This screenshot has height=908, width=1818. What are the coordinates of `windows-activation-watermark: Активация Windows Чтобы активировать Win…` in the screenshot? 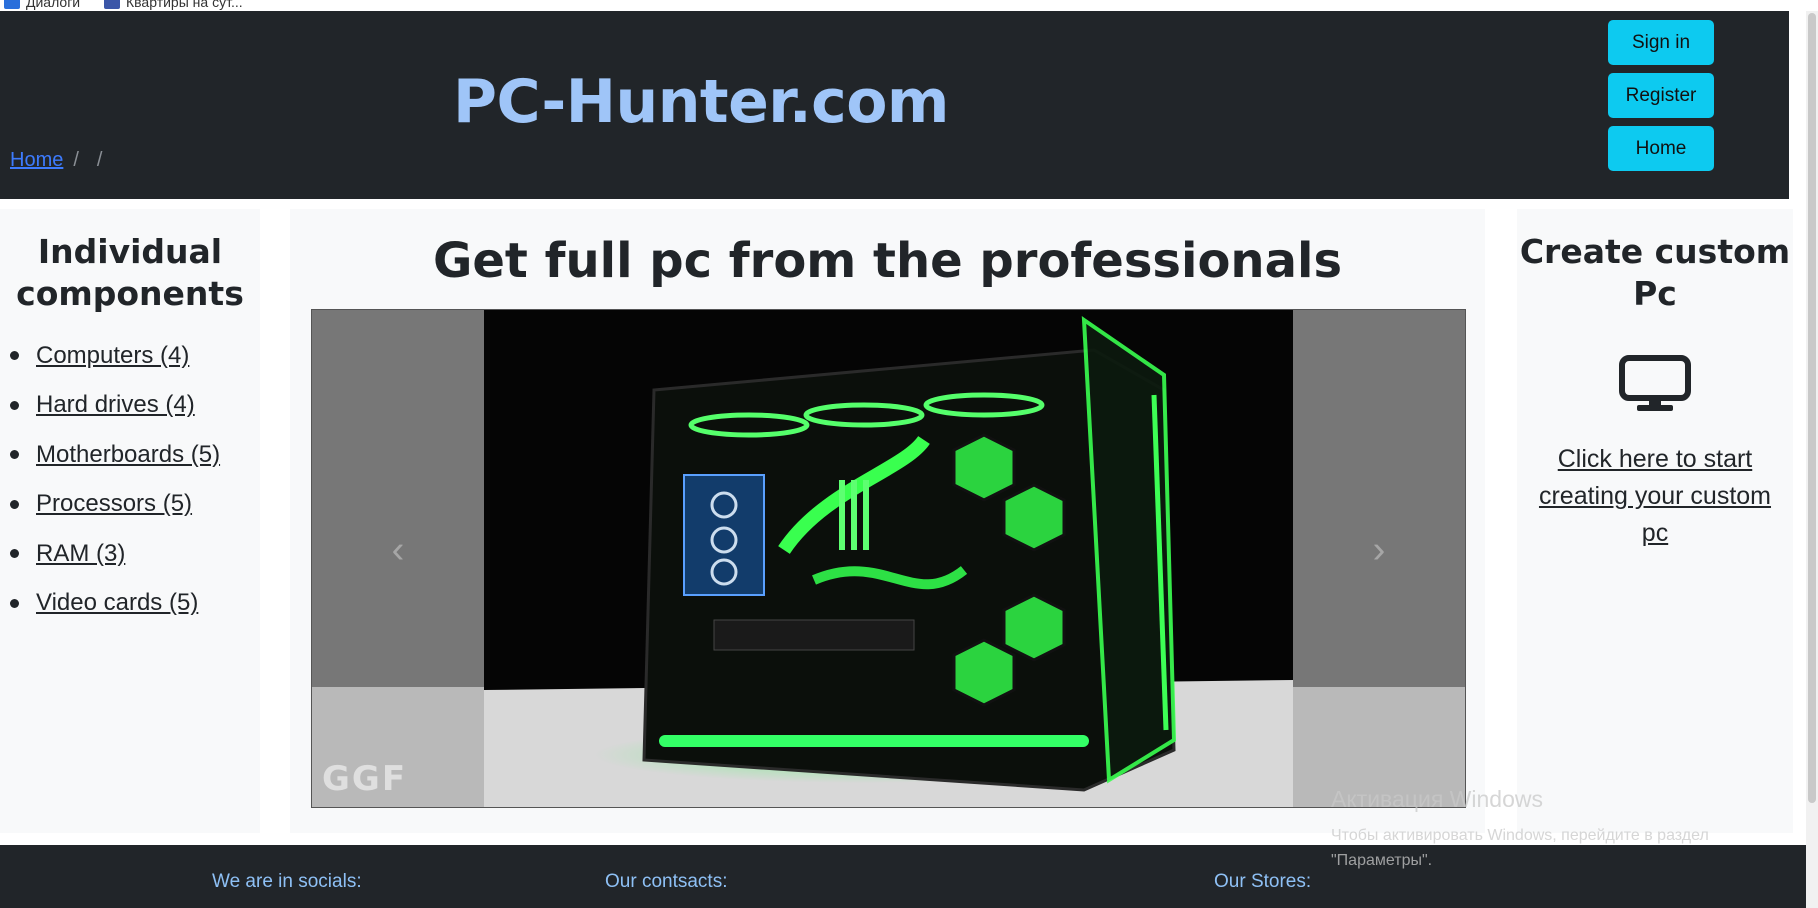 It's located at (1551, 829).